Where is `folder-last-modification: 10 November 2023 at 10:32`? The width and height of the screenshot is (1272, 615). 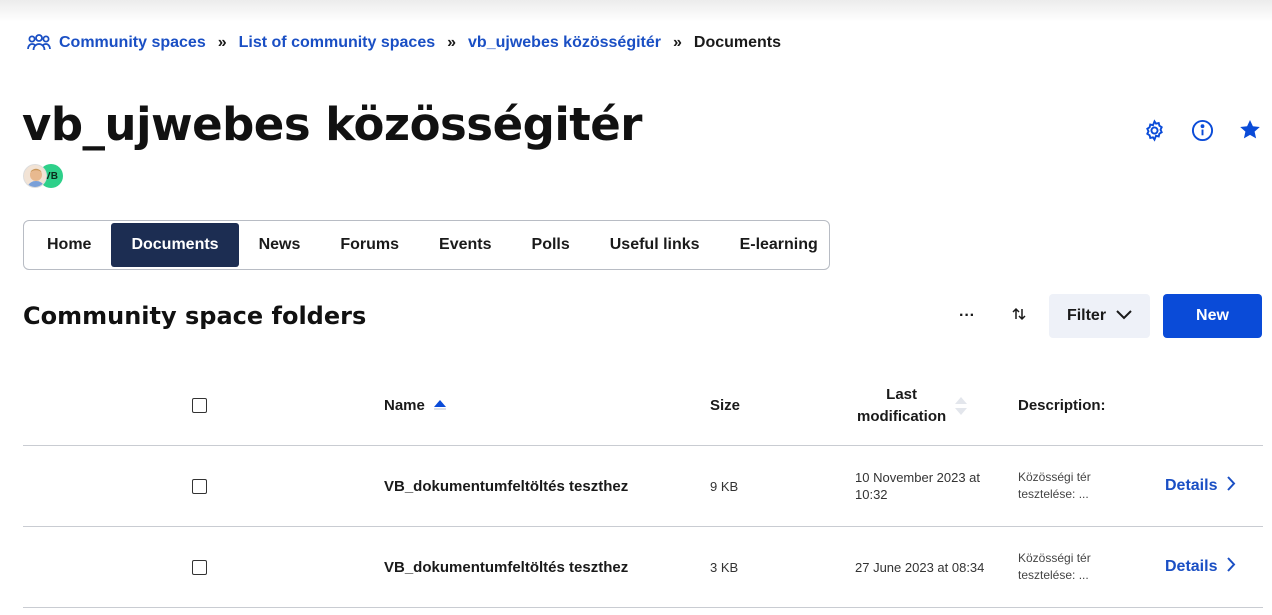
folder-last-modification: 10 November 2023 at 10:32 is located at coordinates (922, 486).